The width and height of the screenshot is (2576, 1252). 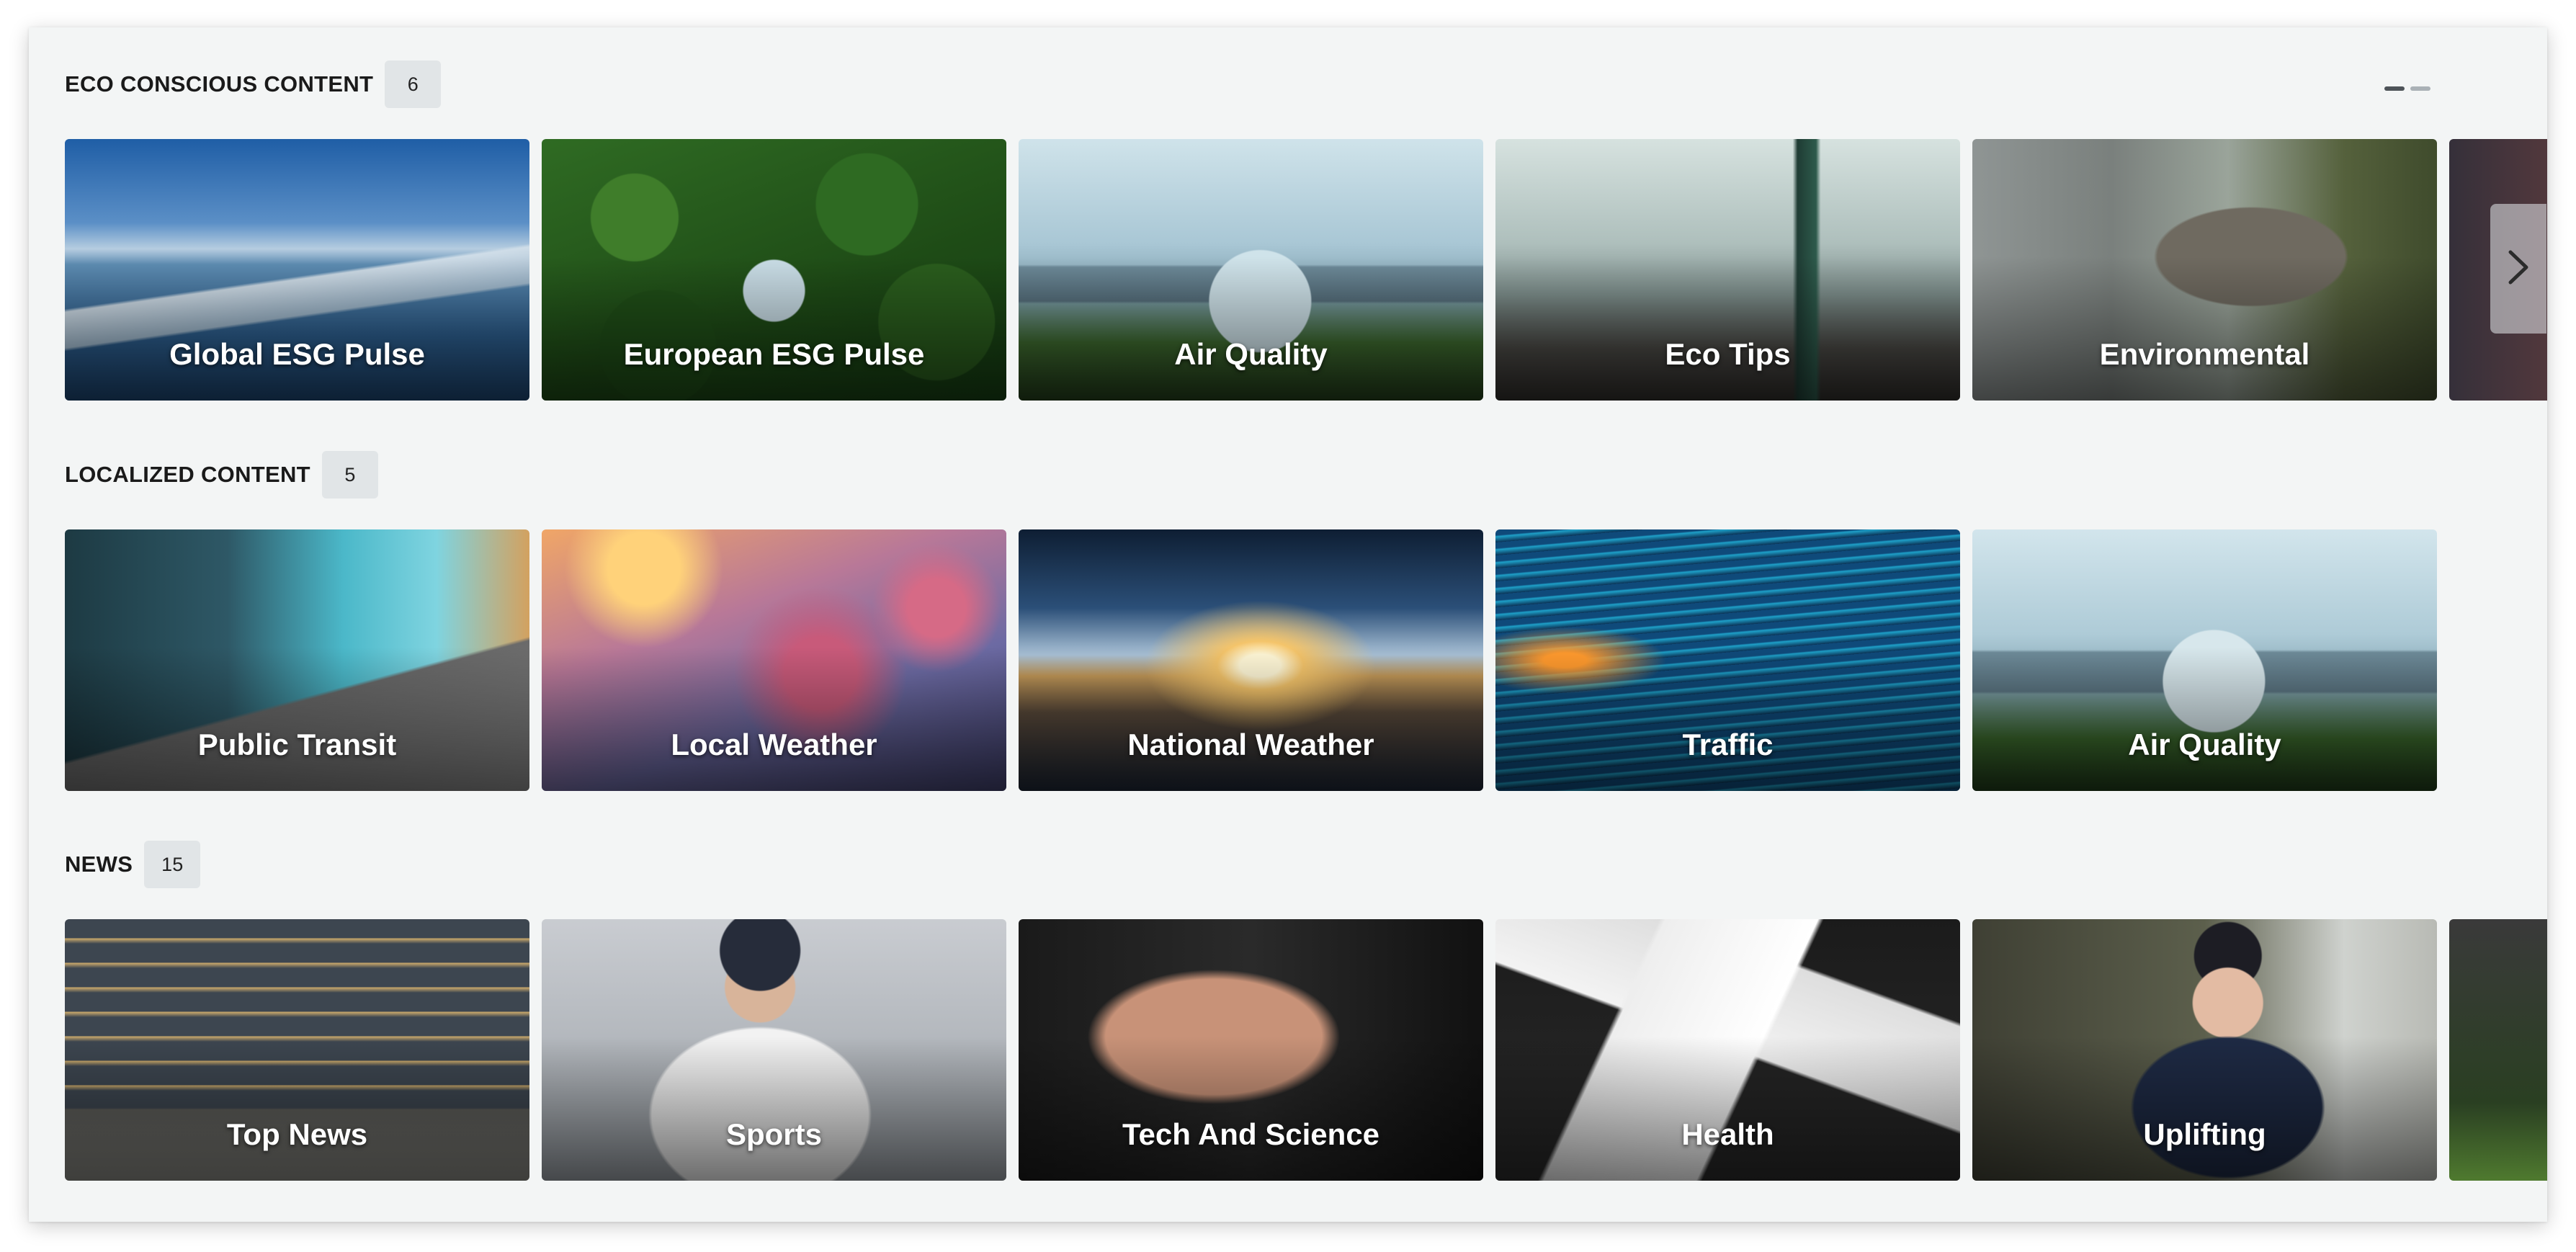 I want to click on tile-label: Local Weather, so click(x=774, y=744).